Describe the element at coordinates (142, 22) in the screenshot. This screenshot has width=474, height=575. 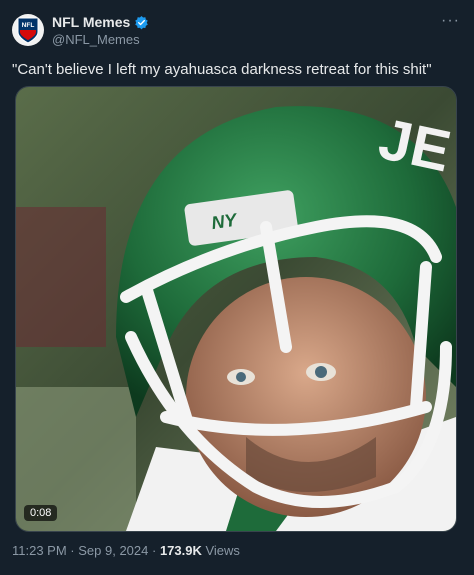
I see `verified-badge-icon` at that location.